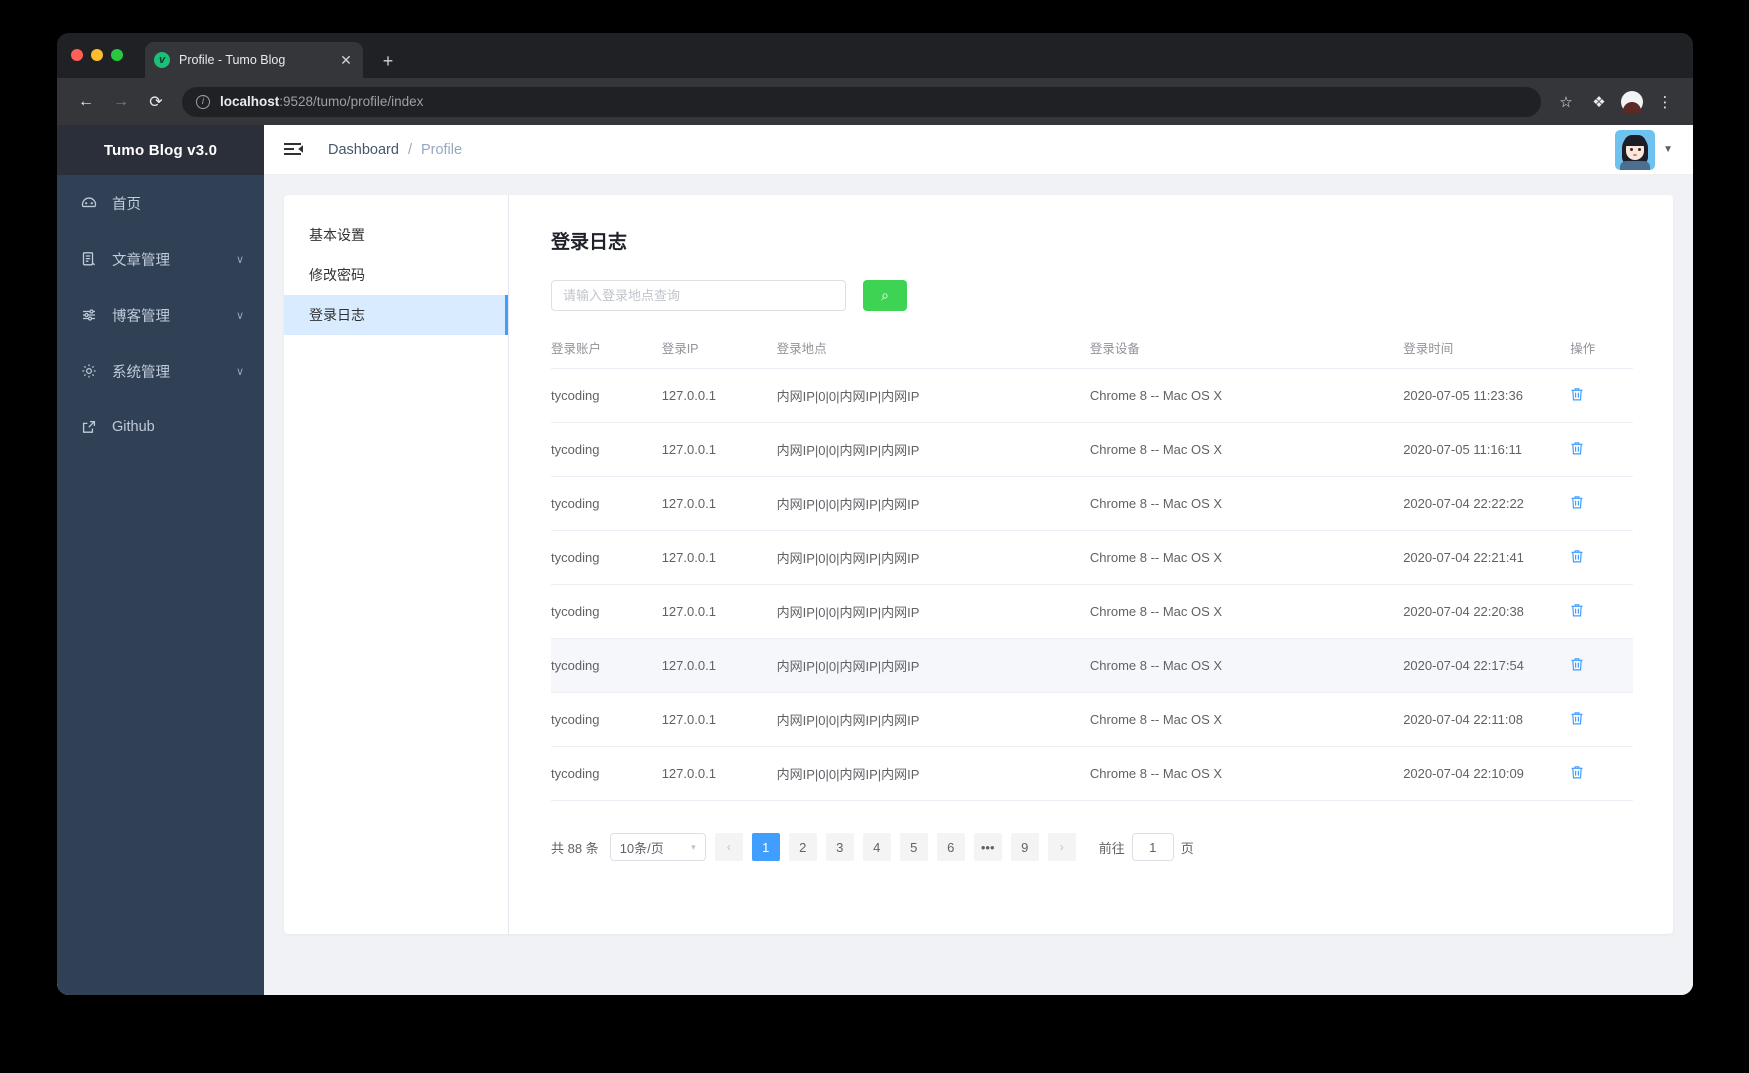  I want to click on cell-time: 2020-07-04 22:11:08, so click(1487, 719).